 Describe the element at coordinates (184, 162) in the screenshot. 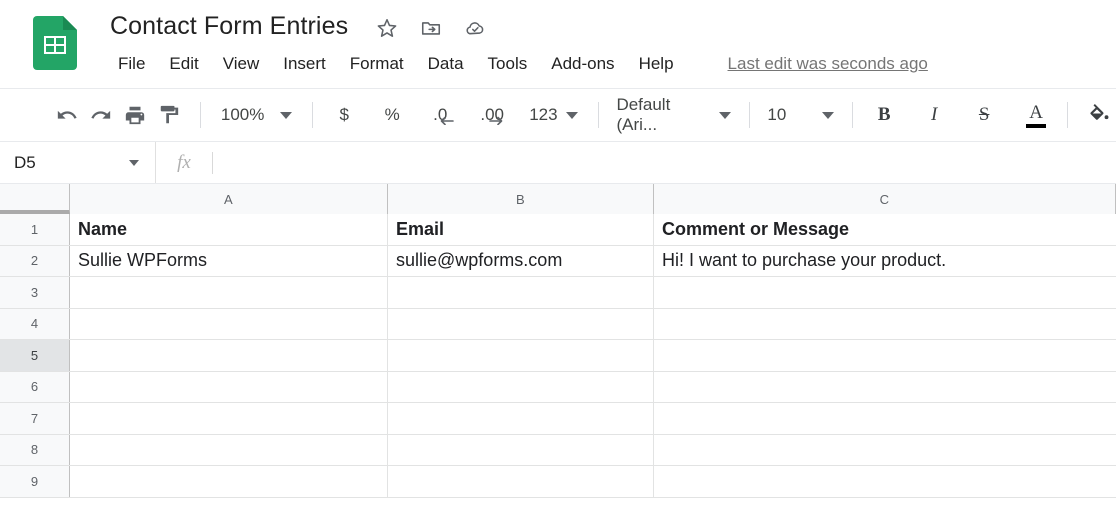

I see `fx-icon: fx` at that location.